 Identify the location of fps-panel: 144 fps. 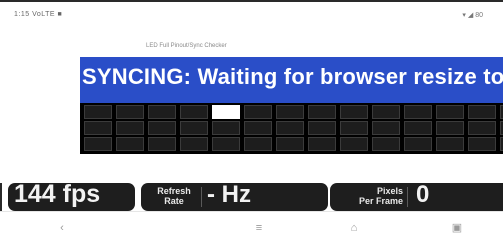
(71, 195).